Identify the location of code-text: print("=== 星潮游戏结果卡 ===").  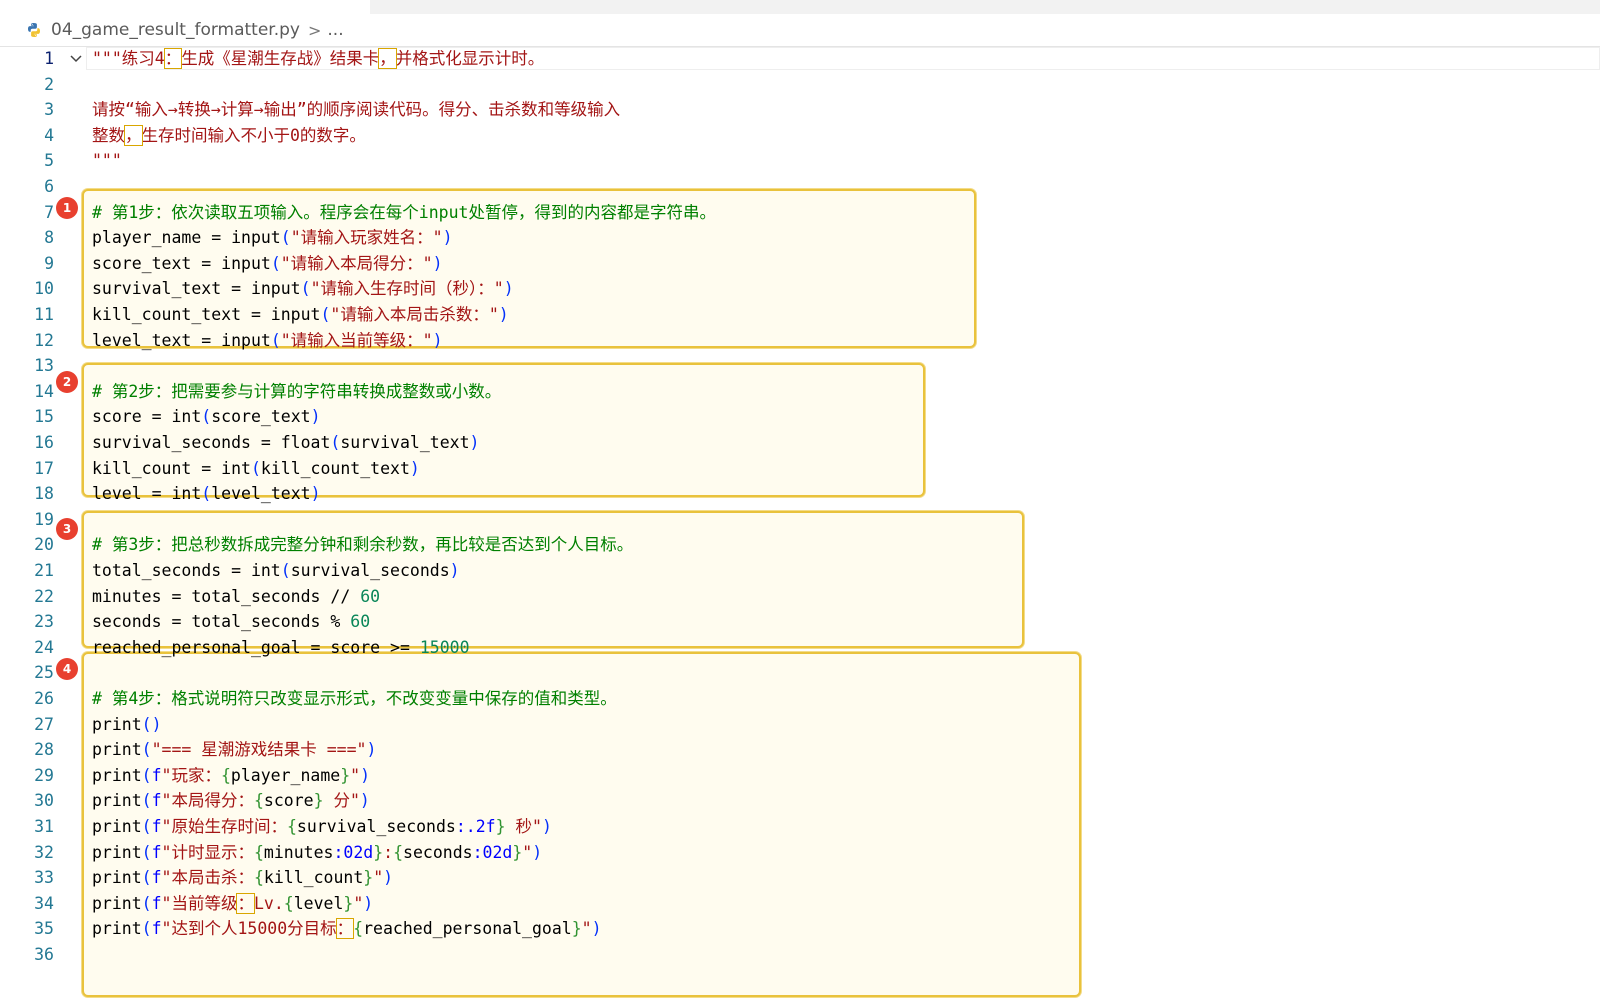
(234, 750).